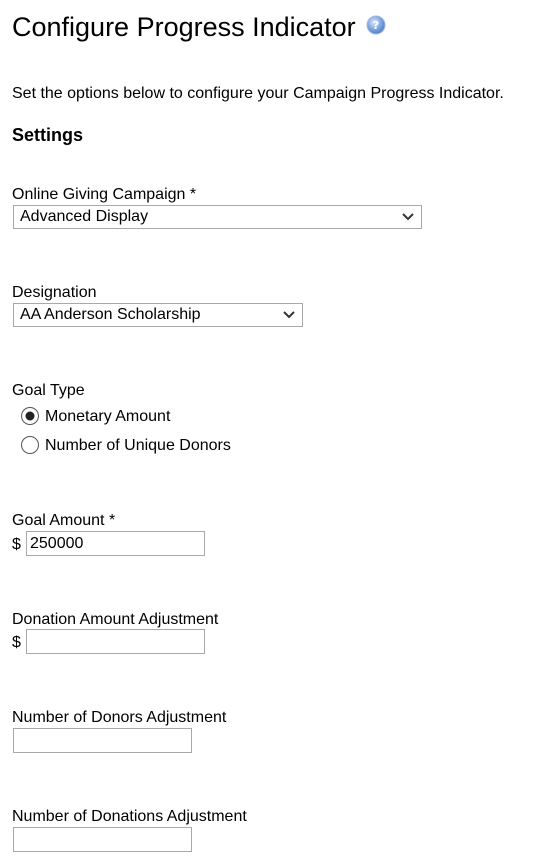  What do you see at coordinates (48, 135) in the screenshot?
I see `settings-heading: Settings` at bounding box center [48, 135].